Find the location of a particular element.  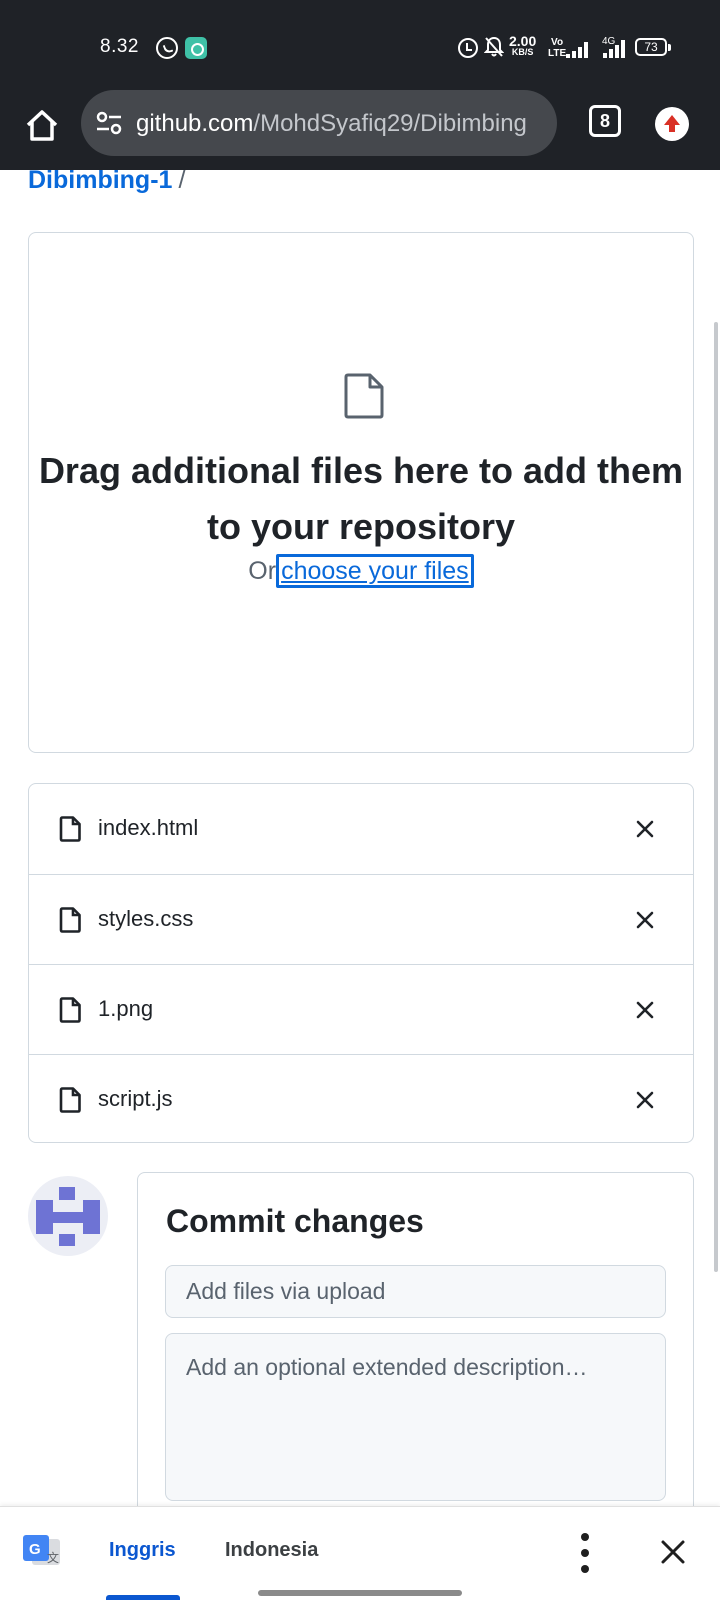

app-notification-icon is located at coordinates (196, 48).